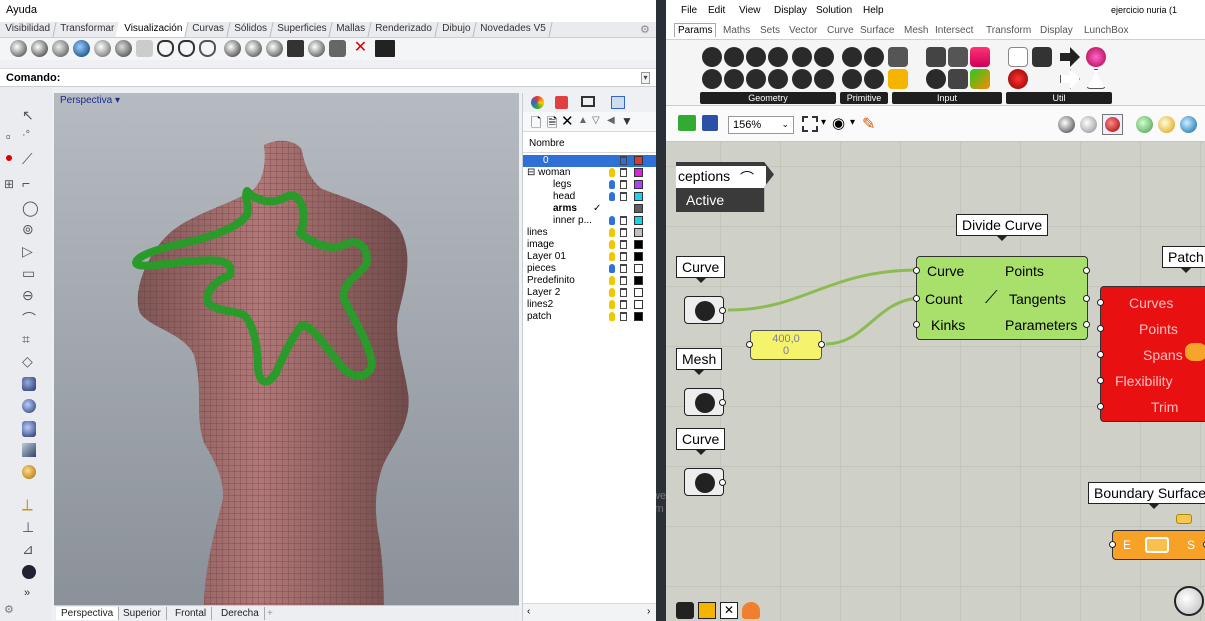 This screenshot has width=1205, height=621. Describe the element at coordinates (1191, 545) in the screenshot. I see `output-surfaces: S` at that location.